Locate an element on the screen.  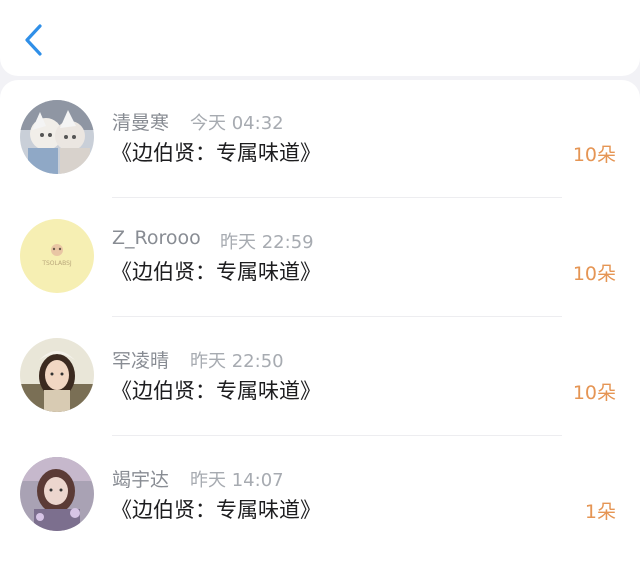
chevron-left-icon is located at coordinates (33, 40).